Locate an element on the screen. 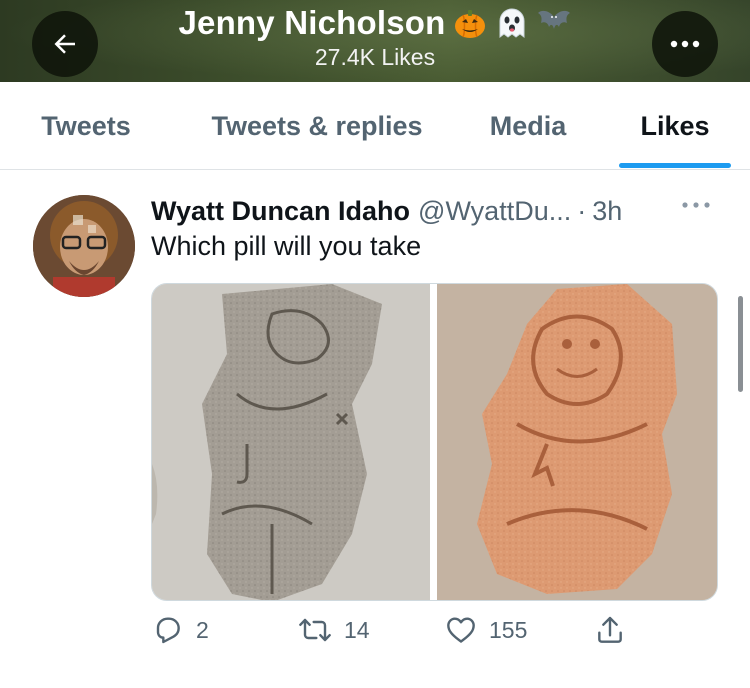 The width and height of the screenshot is (750, 688). avatar-image is located at coordinates (84, 246).